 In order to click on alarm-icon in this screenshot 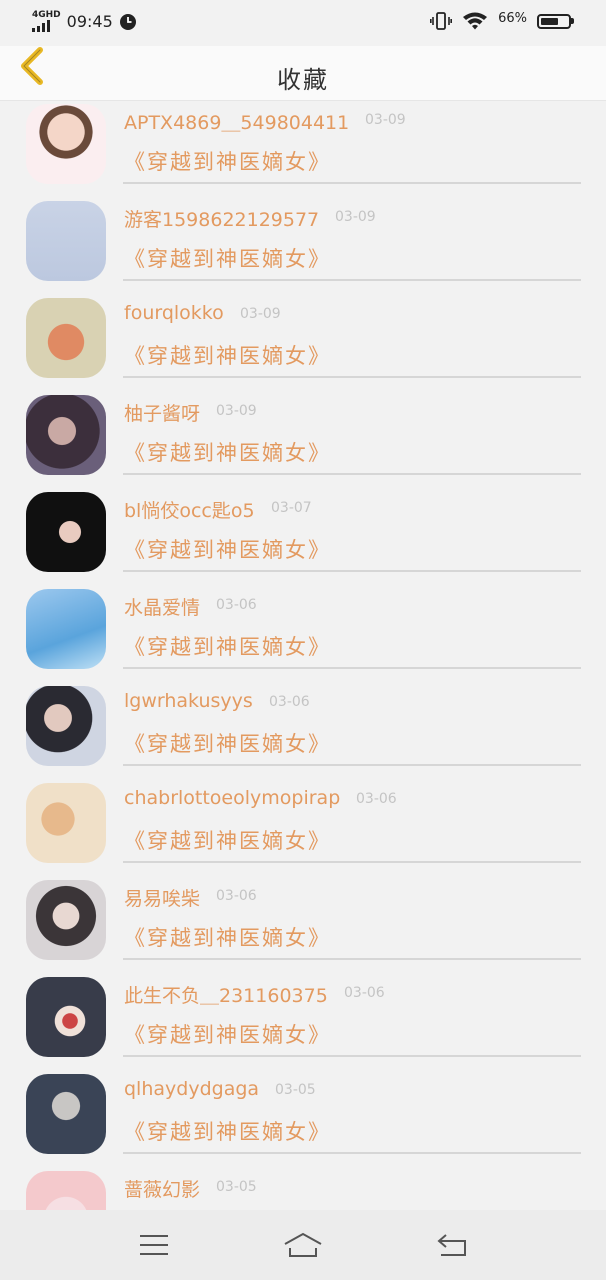, I will do `click(127, 21)`.